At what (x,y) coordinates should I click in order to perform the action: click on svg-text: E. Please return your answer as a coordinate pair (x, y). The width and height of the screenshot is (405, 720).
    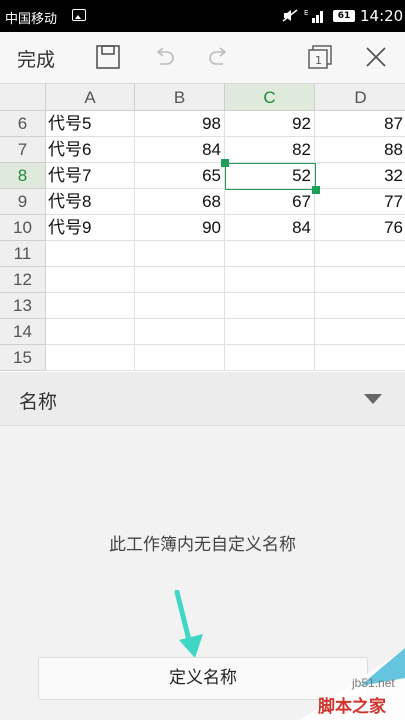
    Looking at the image, I should click on (306, 13).